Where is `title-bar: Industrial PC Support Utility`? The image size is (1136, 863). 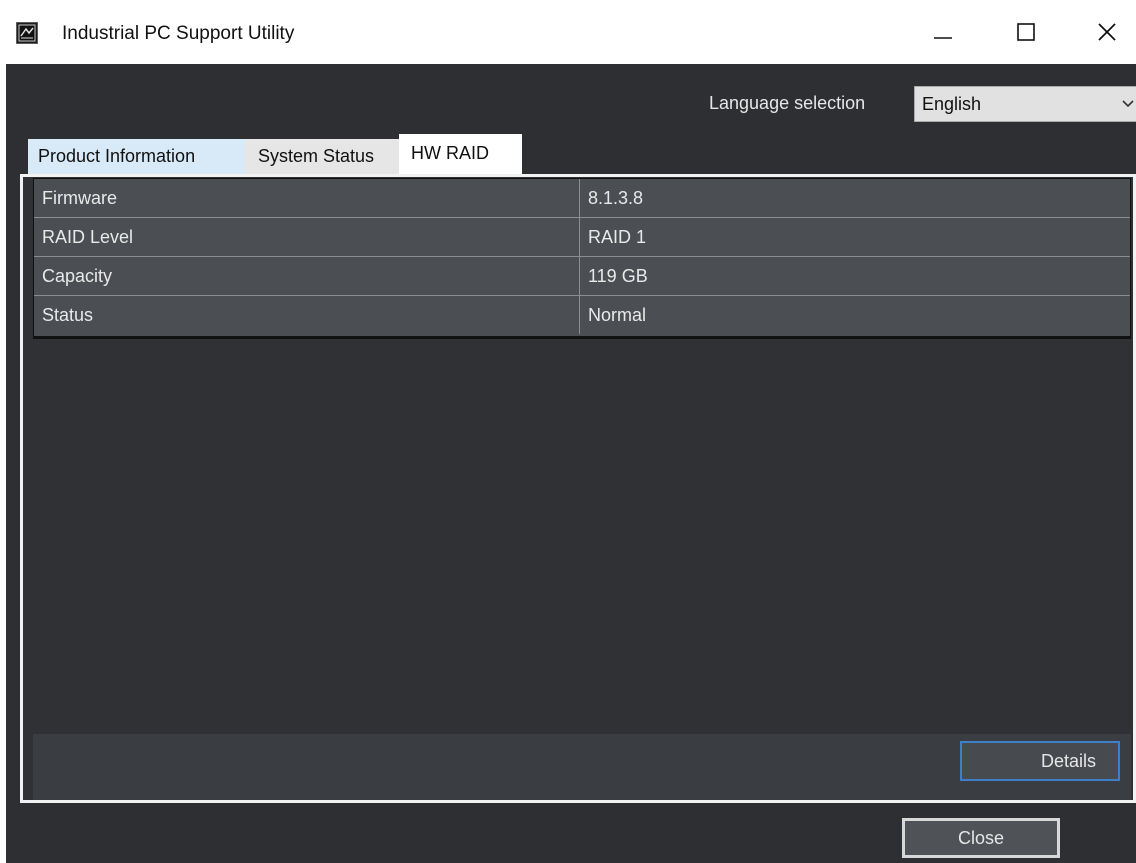 title-bar: Industrial PC Support Utility is located at coordinates (568, 32).